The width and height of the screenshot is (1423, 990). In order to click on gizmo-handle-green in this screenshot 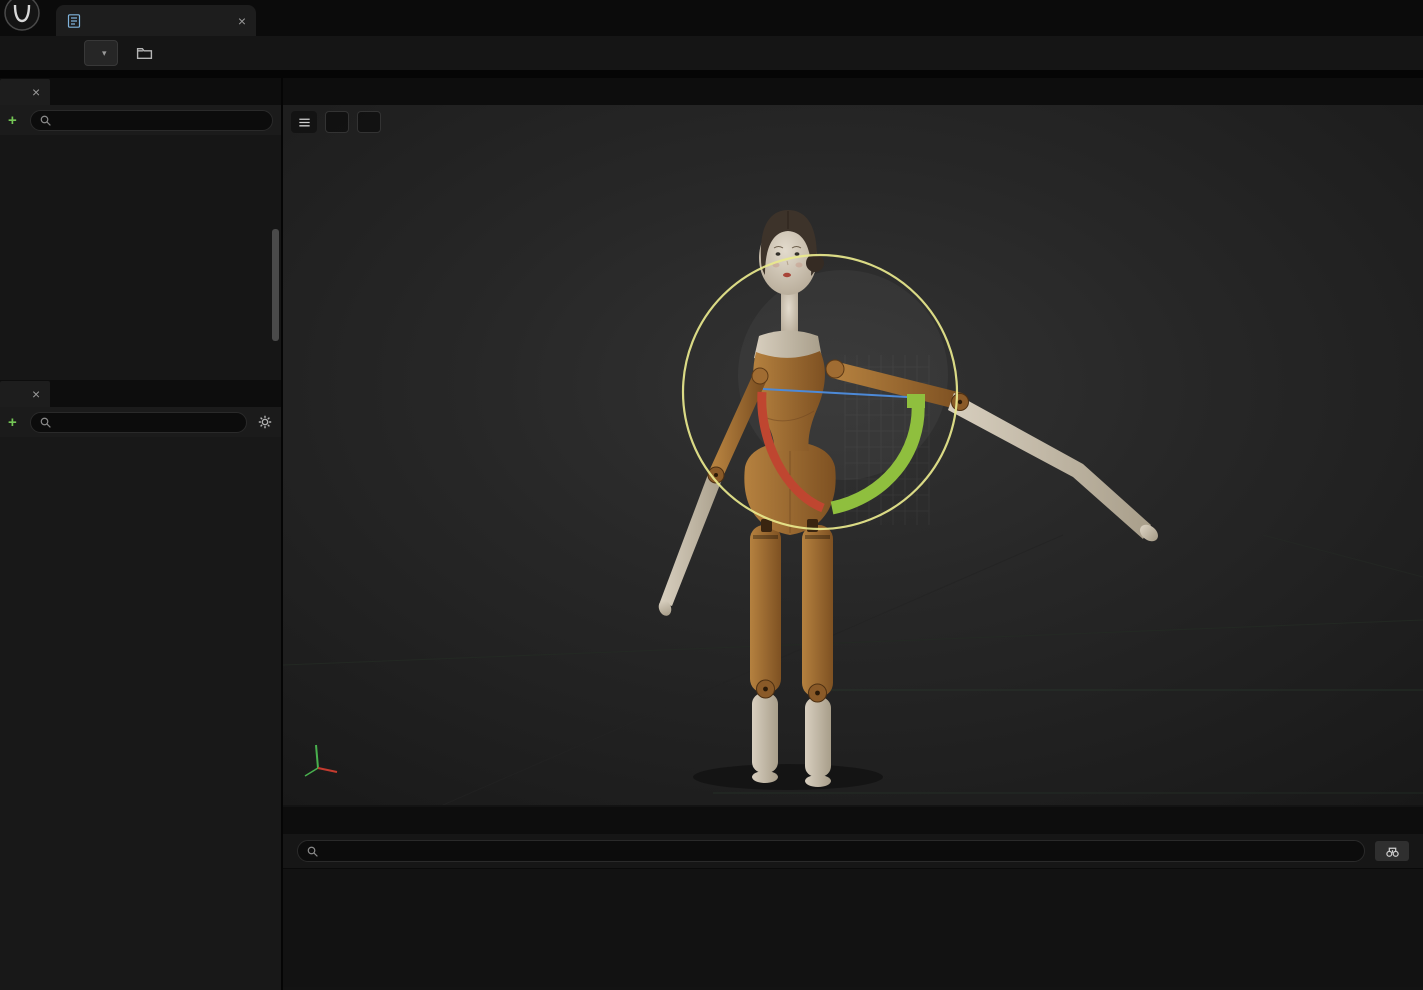, I will do `click(916, 401)`.